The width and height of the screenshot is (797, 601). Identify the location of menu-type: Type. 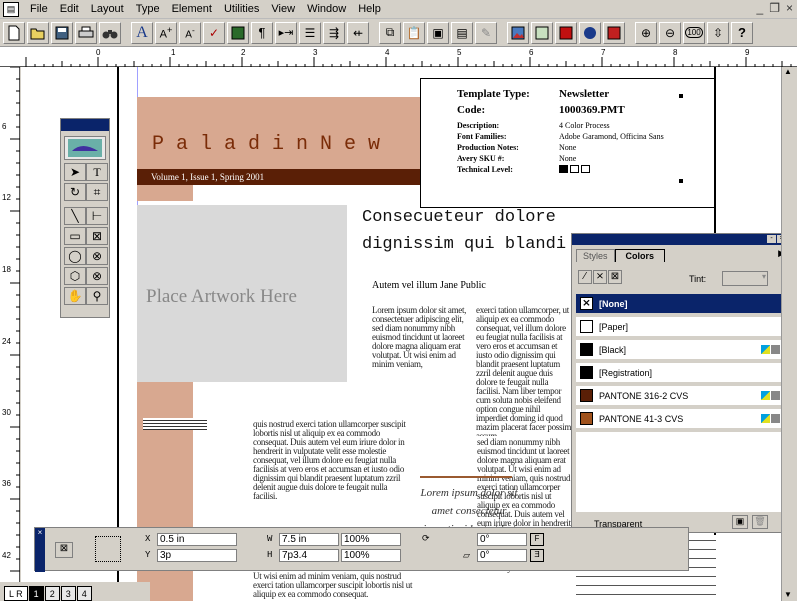
(148, 9).